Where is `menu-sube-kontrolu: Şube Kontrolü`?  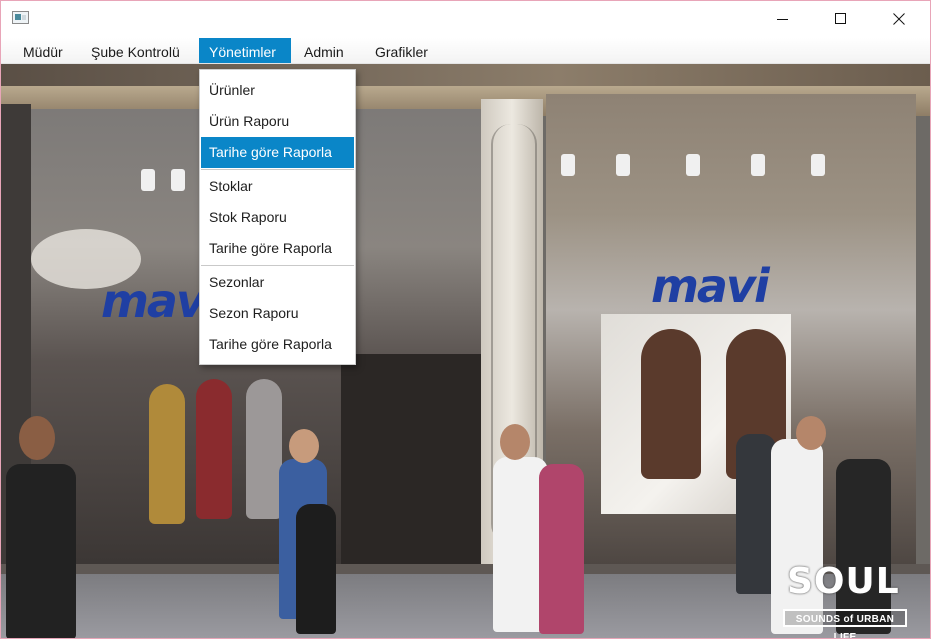 menu-sube-kontrolu: Şube Kontrolü is located at coordinates (135, 50).